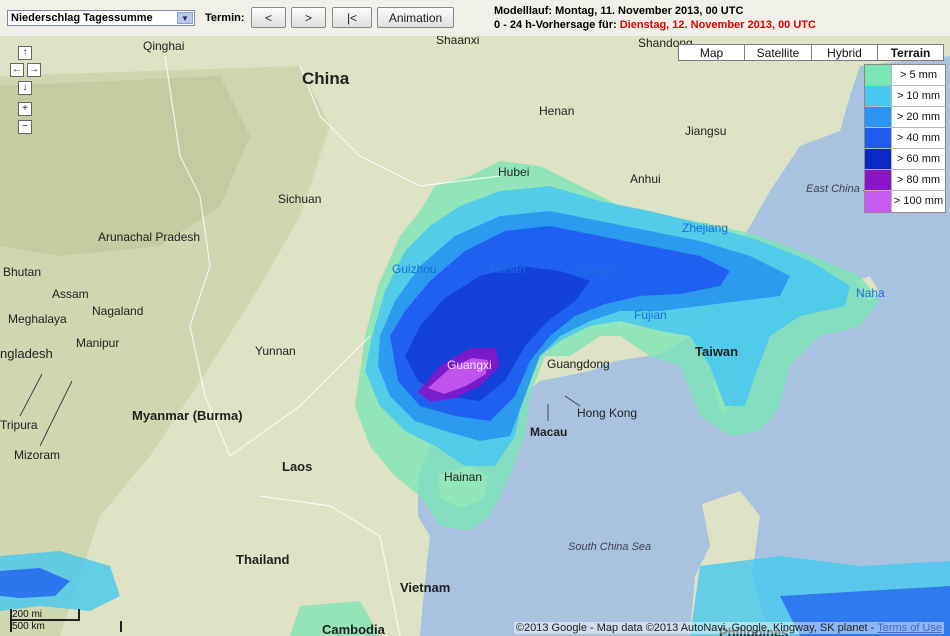  What do you see at coordinates (557, 25) in the screenshot?
I see `forecast-prefix: 0 - 24 h-Vorhersage für:` at bounding box center [557, 25].